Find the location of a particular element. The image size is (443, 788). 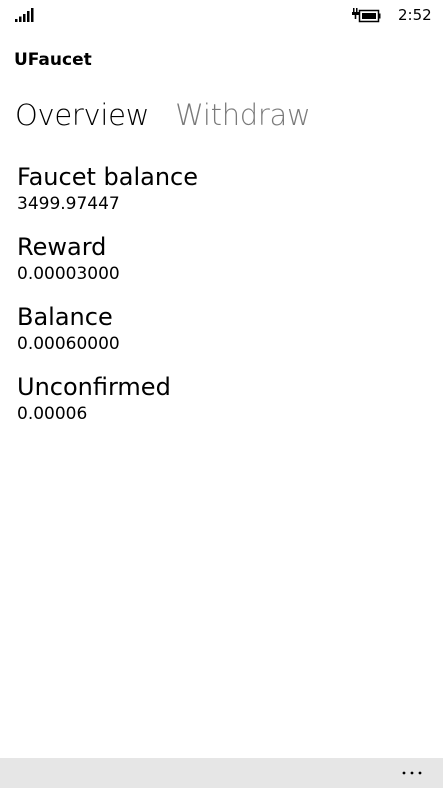

reward-field: Reward 0.00003000 is located at coordinates (222, 266).